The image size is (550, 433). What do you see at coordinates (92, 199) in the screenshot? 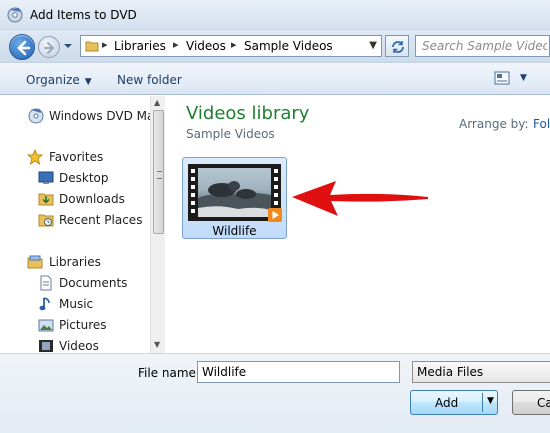
I see `nav-label: Downloads` at bounding box center [92, 199].